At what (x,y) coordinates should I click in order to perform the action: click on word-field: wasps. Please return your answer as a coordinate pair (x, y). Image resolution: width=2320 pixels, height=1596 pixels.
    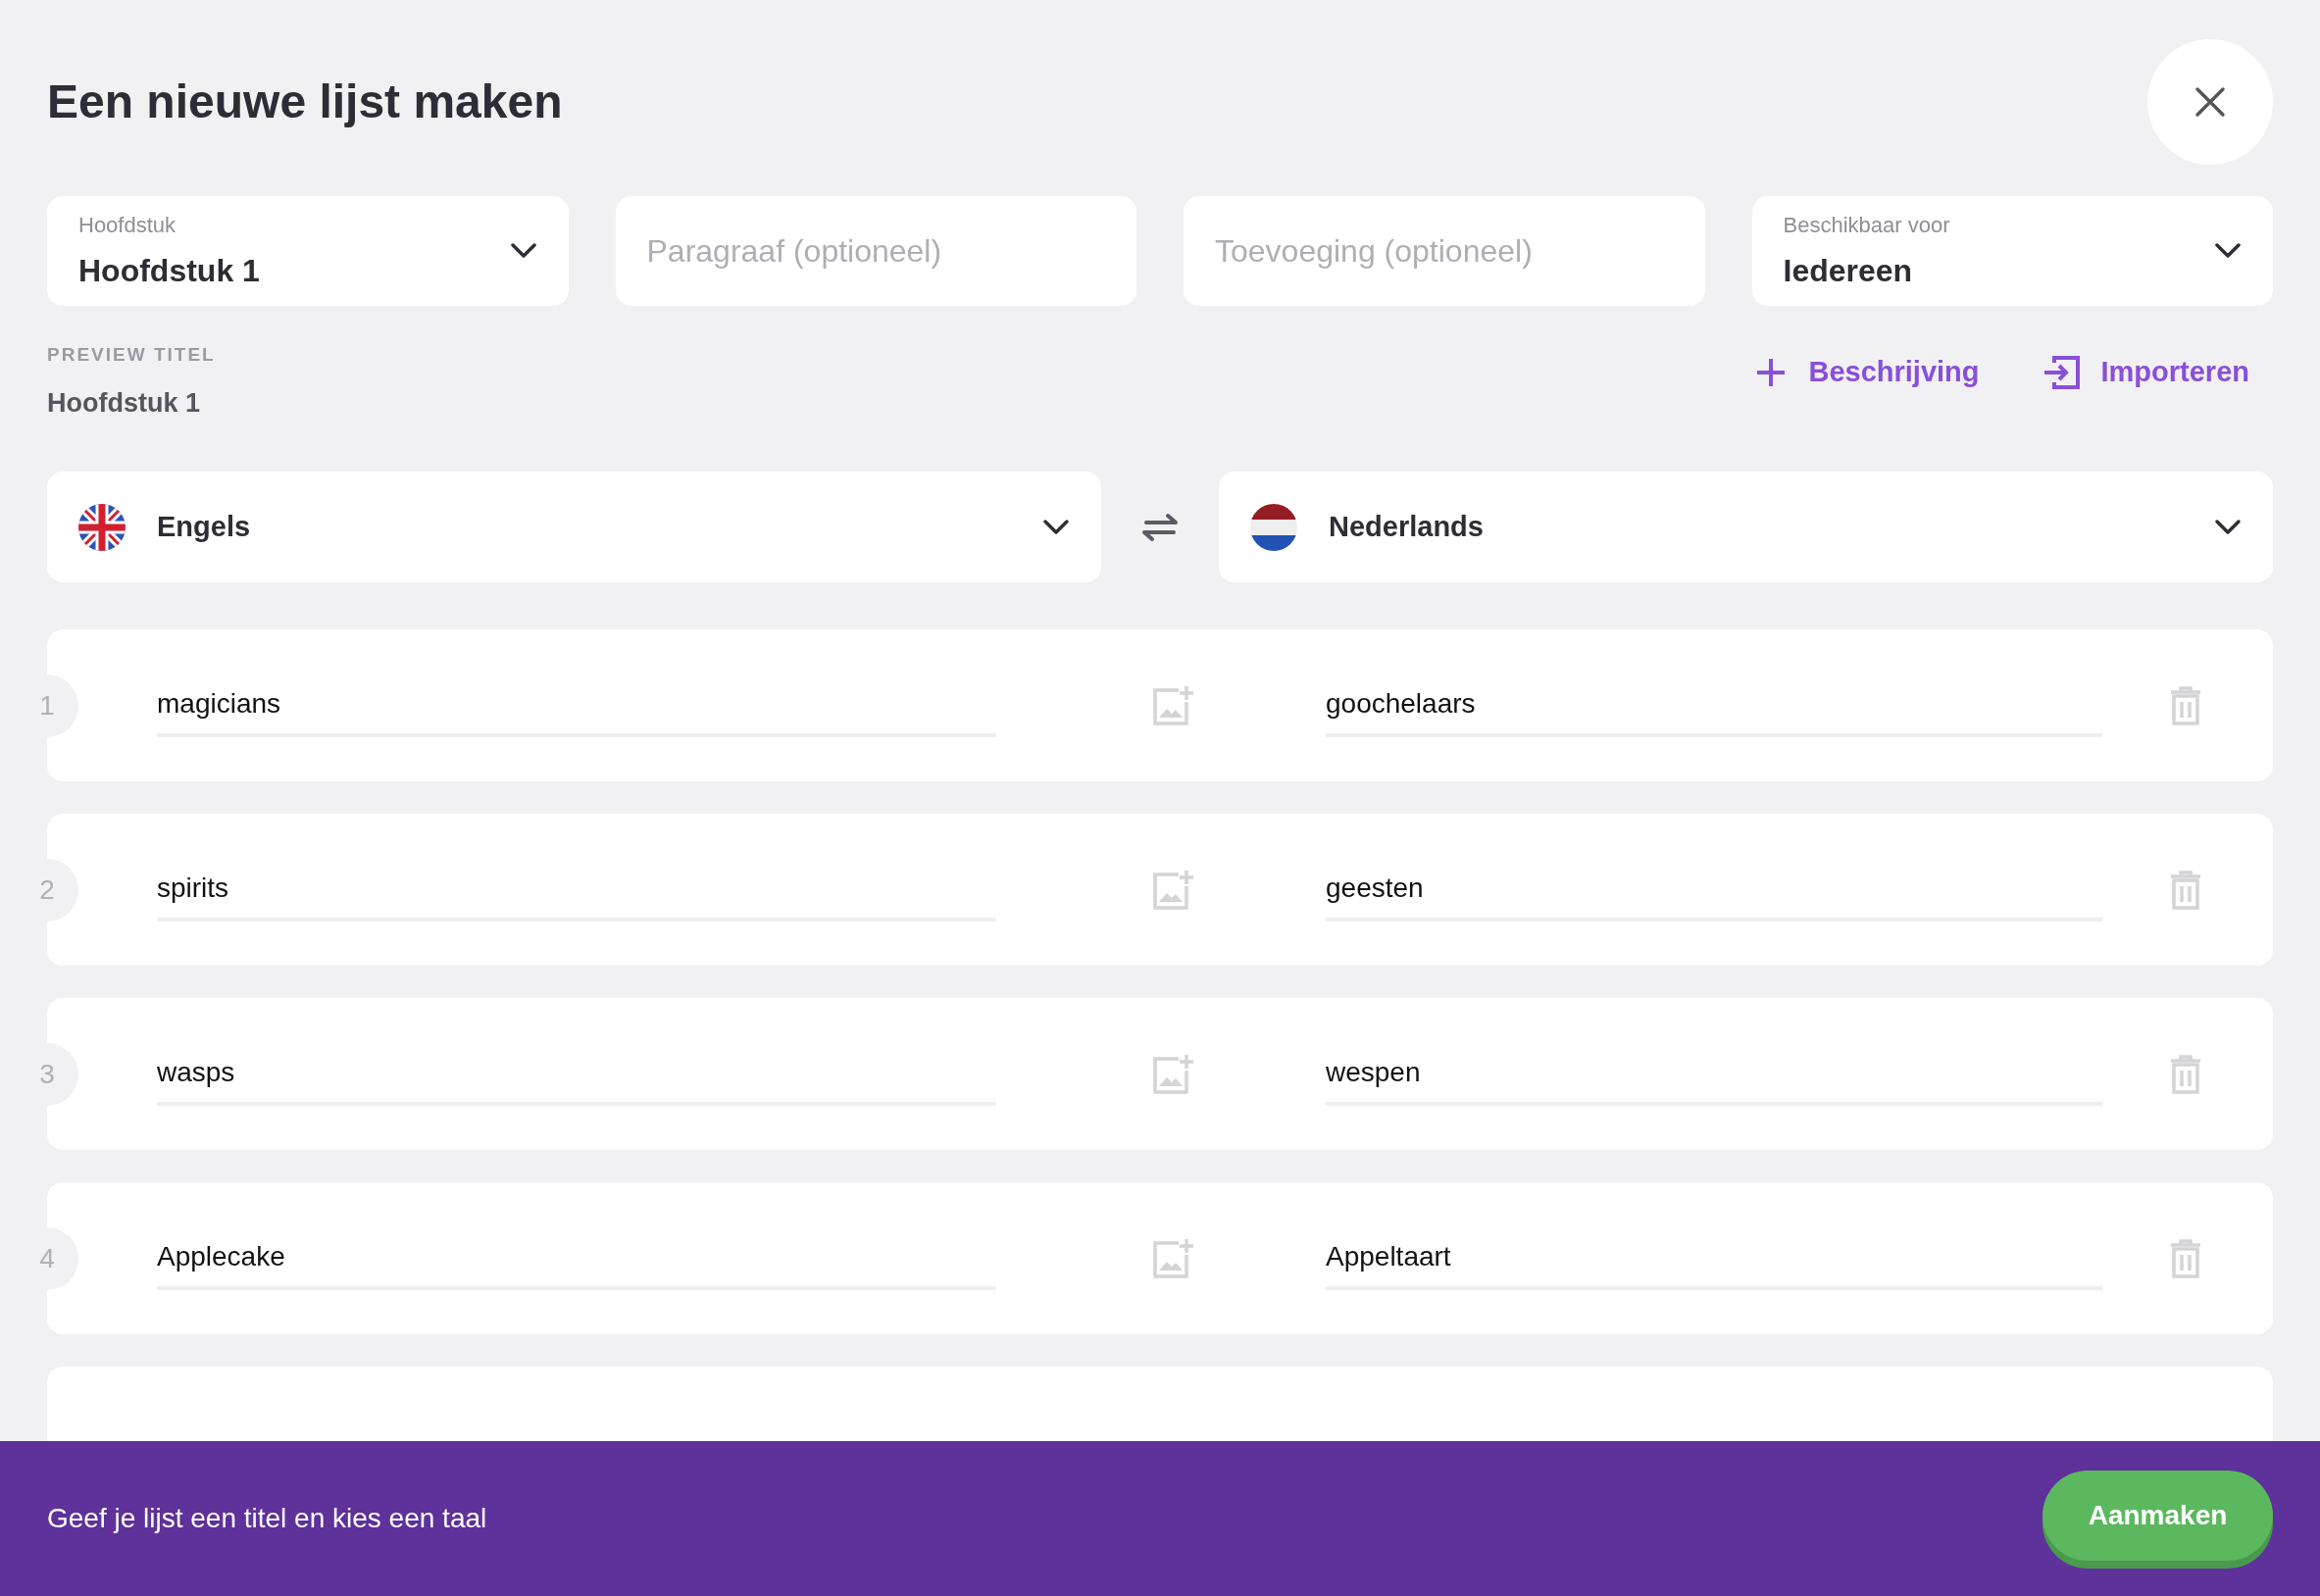
    Looking at the image, I should click on (576, 1074).